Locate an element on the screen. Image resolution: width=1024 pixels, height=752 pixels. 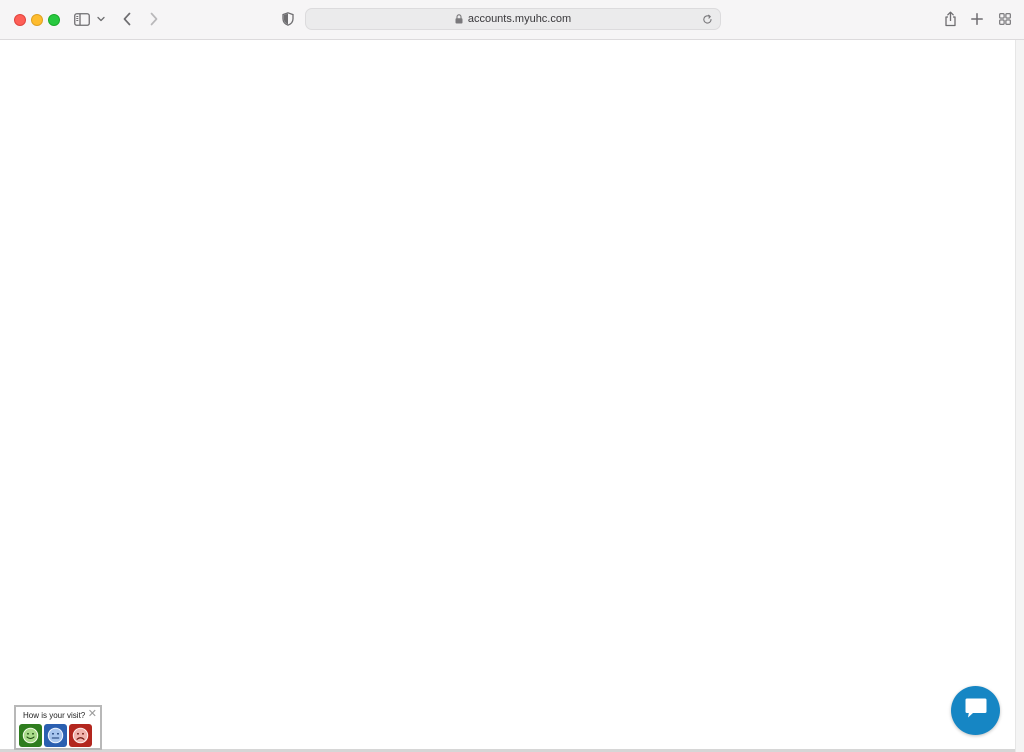
chevron-down-icon is located at coordinates (101, 19).